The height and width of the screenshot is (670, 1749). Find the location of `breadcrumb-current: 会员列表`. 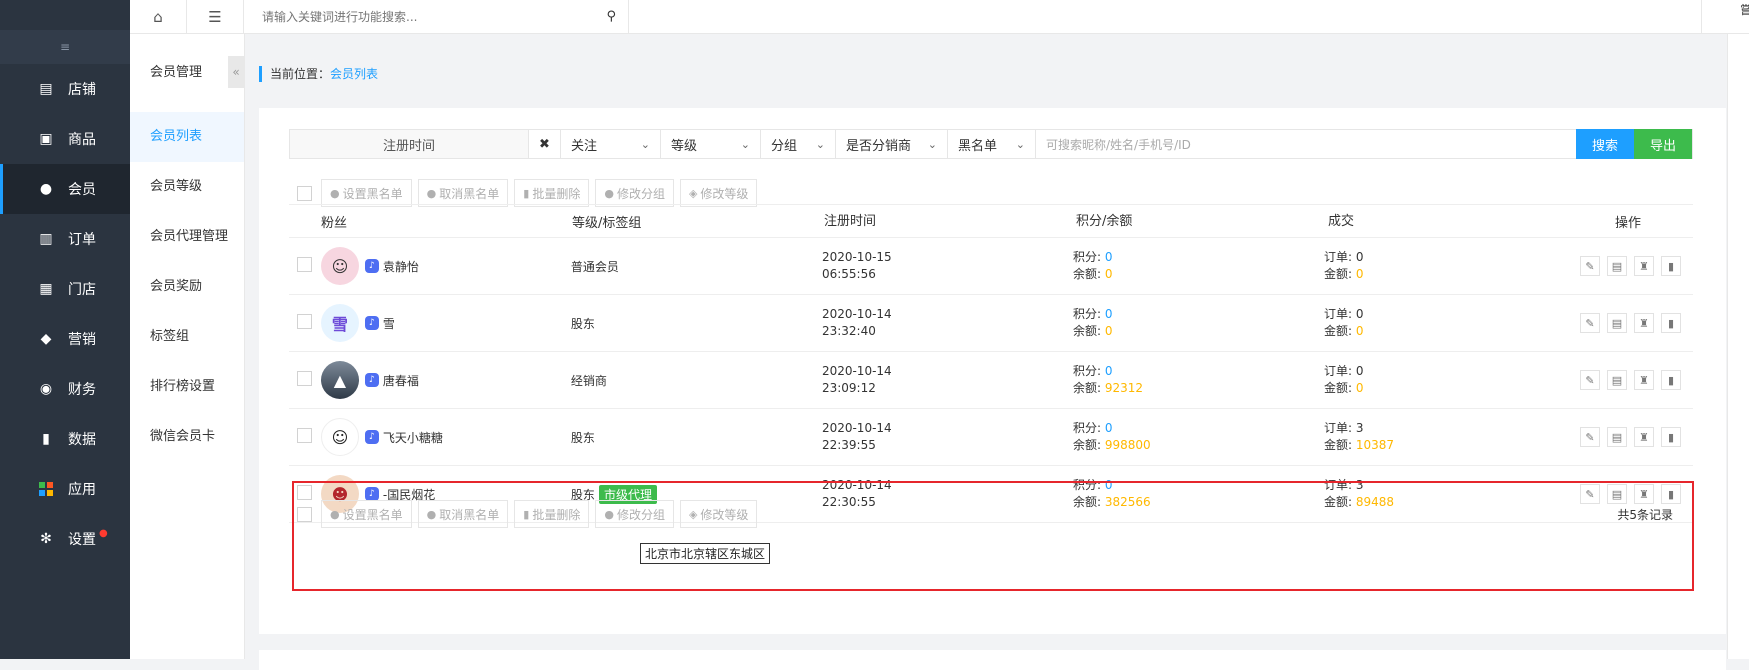

breadcrumb-current: 会员列表 is located at coordinates (354, 74).